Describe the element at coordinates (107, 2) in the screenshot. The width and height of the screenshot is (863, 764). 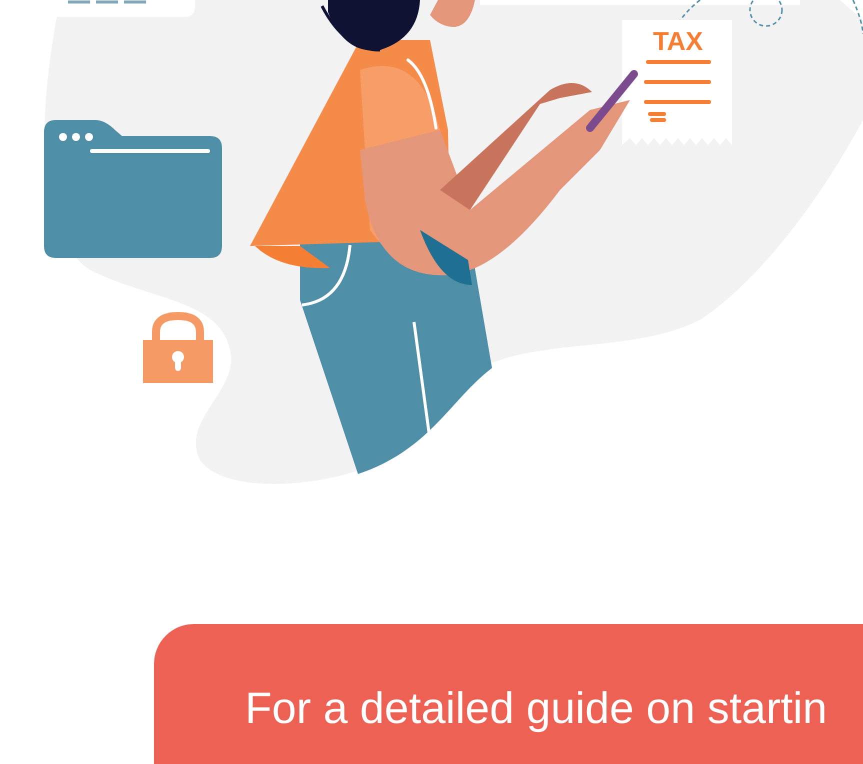
I see `lines-icon` at that location.